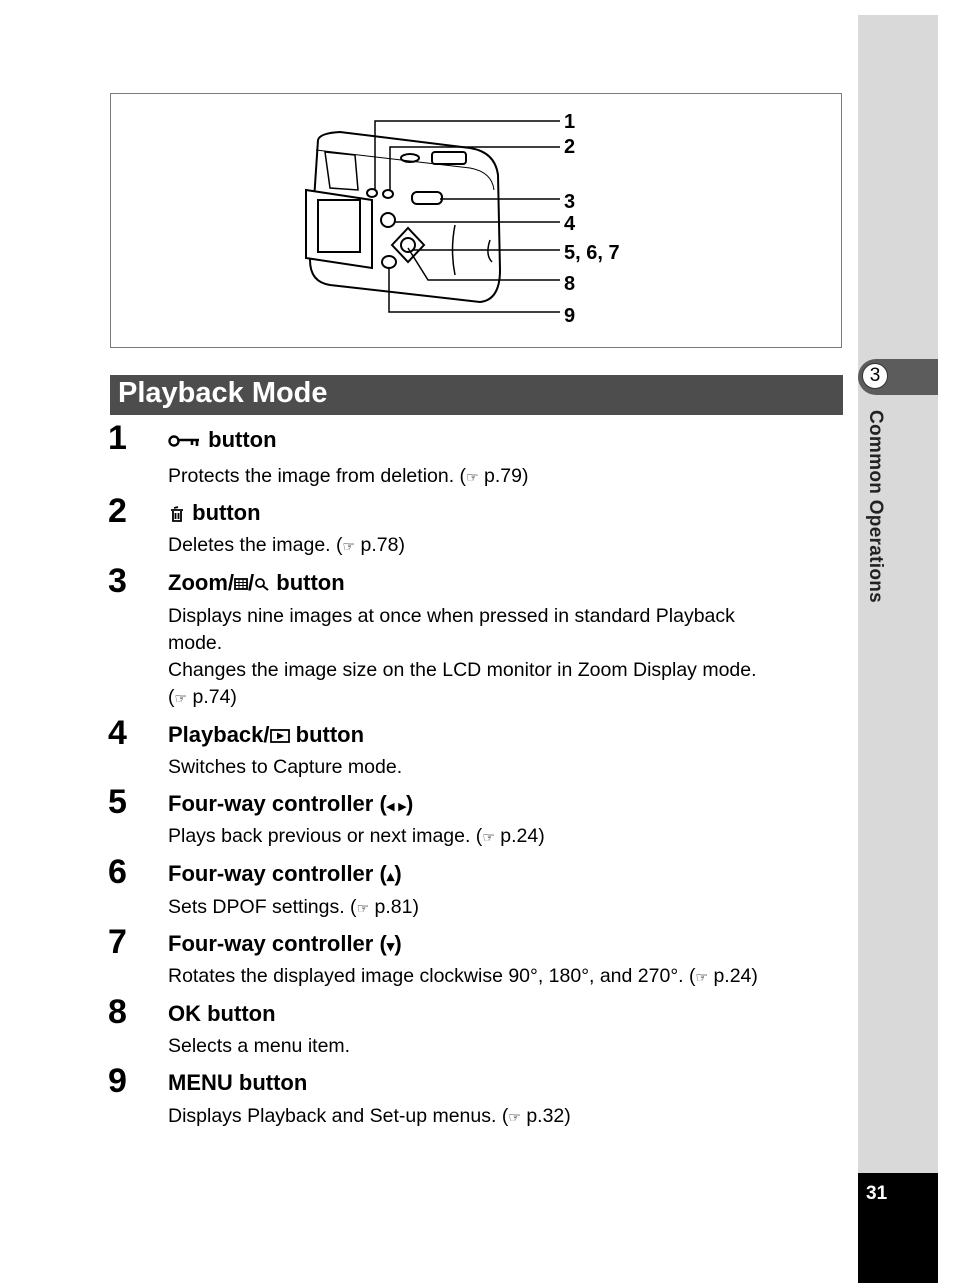  What do you see at coordinates (279, 736) in the screenshot?
I see `play-icon` at bounding box center [279, 736].